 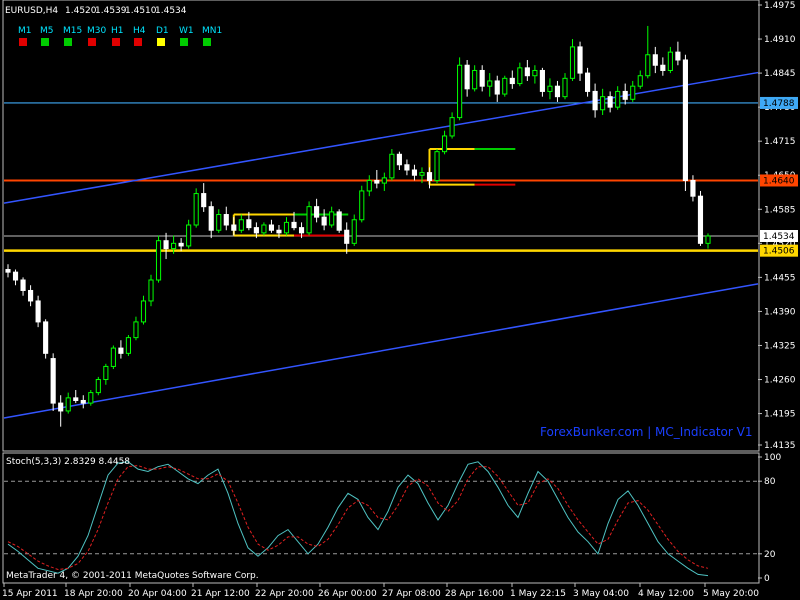 I want to click on time-tick-label: 5 May 20:00, so click(x=731, y=594).